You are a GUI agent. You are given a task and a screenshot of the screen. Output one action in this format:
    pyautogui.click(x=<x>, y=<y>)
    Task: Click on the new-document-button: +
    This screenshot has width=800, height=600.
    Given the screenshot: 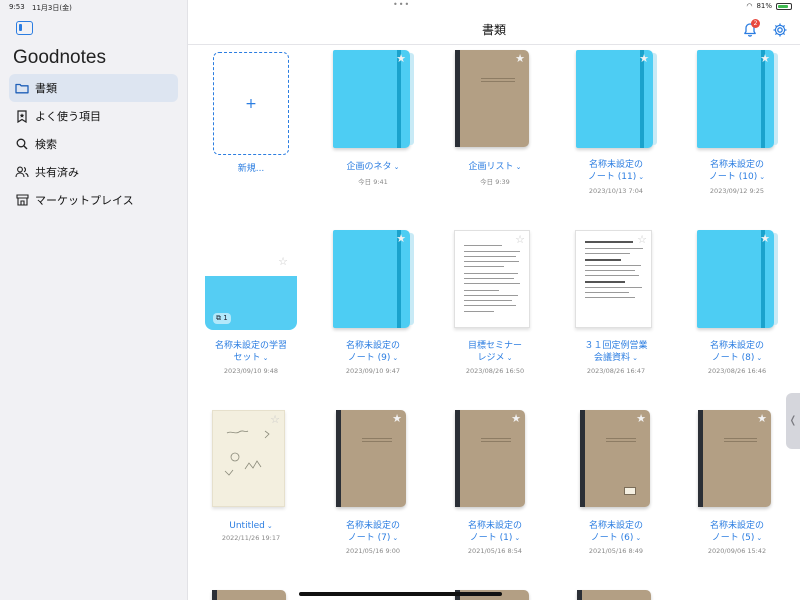 What is the action you would take?
    pyautogui.click(x=251, y=103)
    